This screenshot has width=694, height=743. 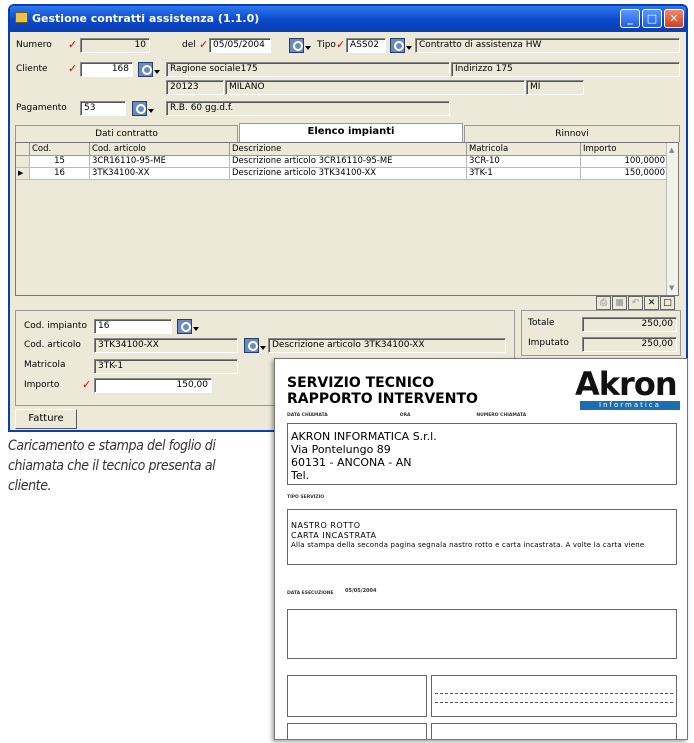 I want to click on pagamento-lookup-button, so click(x=144, y=109).